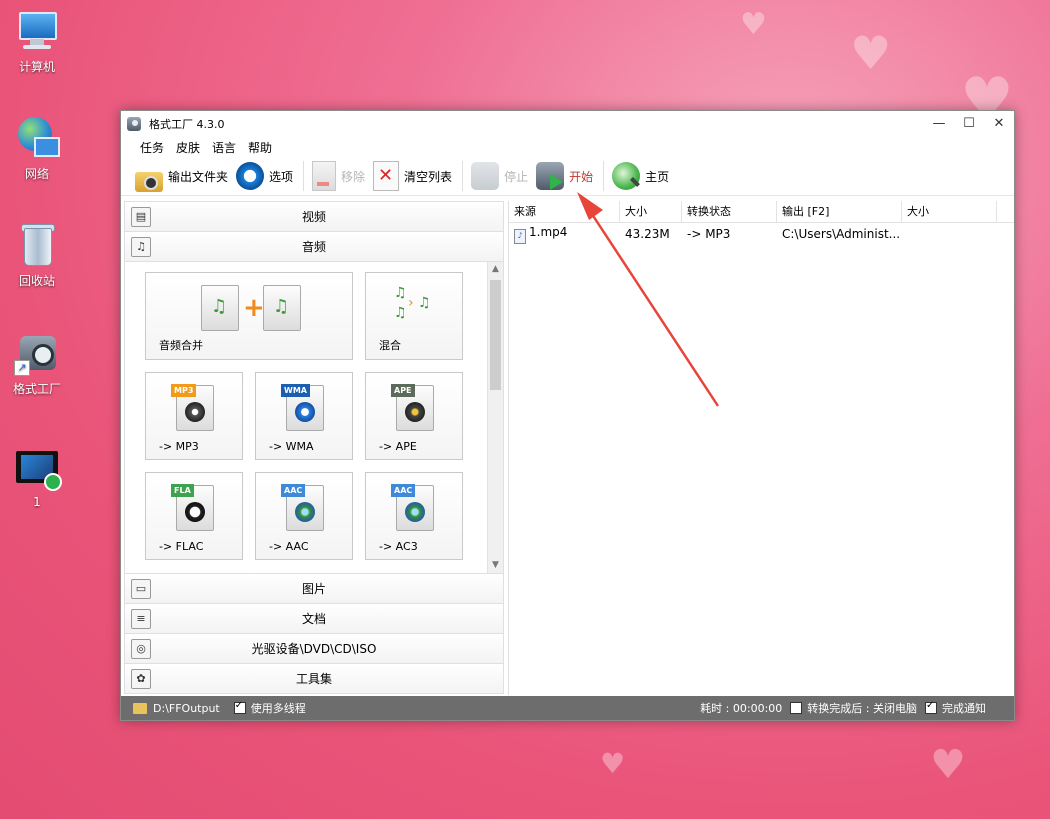 This screenshot has width=1050, height=819. Describe the element at coordinates (141, 679) in the screenshot. I see `toolbox-category-icon: ✿` at that location.